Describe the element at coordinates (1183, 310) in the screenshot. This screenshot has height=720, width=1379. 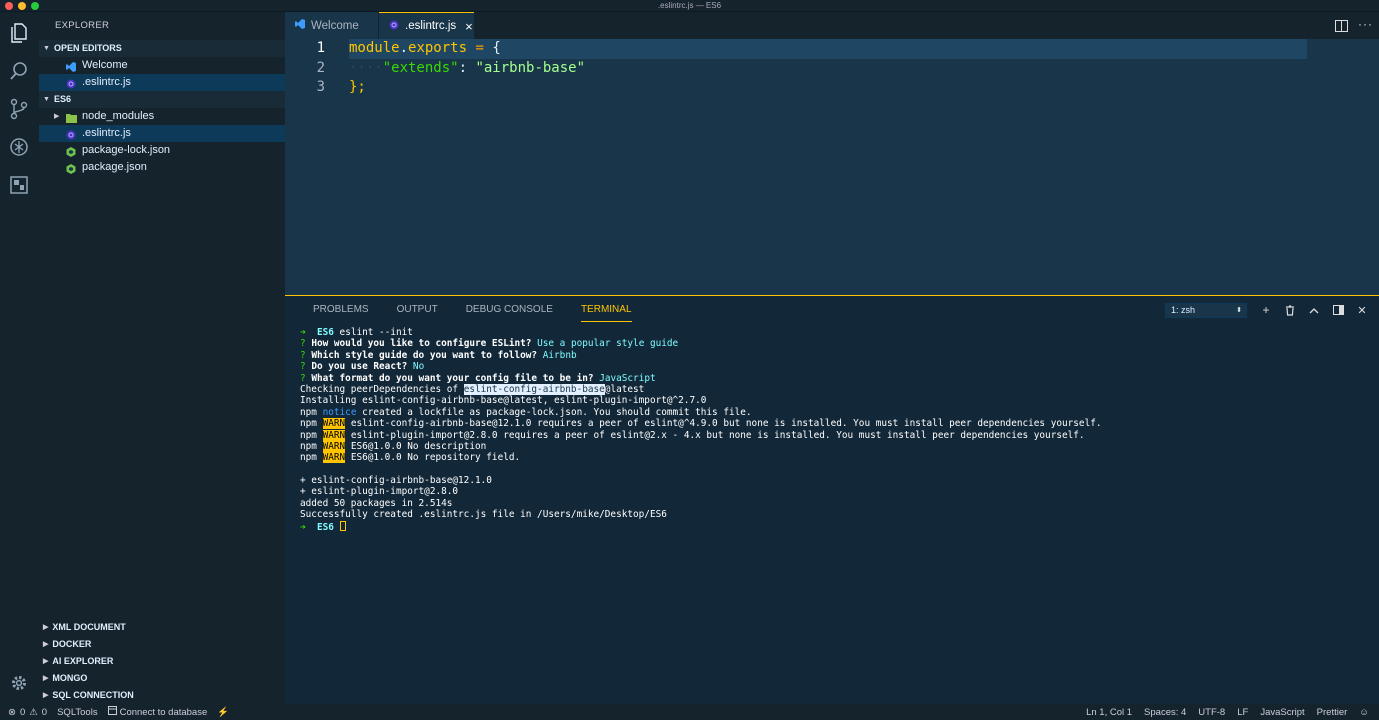
I see `terminal-select-value: 1: zsh` at that location.